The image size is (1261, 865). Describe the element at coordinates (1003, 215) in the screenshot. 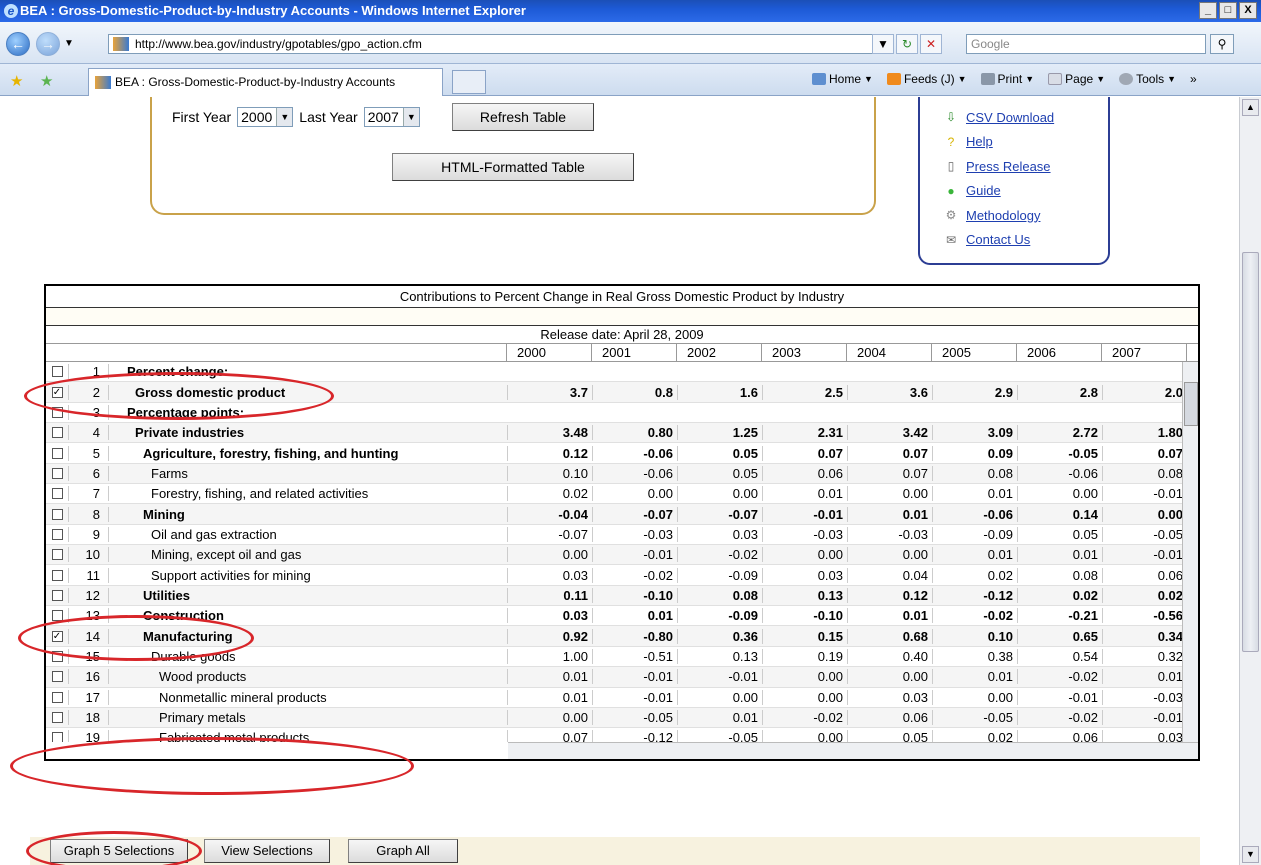

I see `resource-link: Methodology` at that location.